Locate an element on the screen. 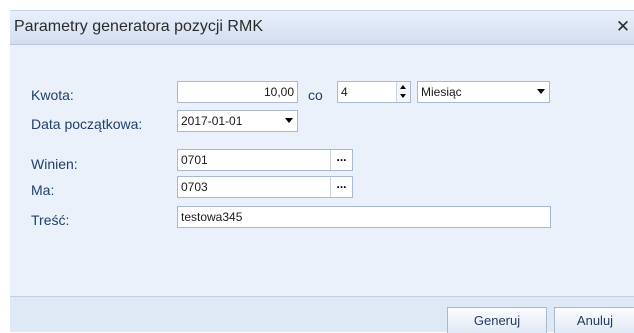  debit-value: 0701 is located at coordinates (194, 160).